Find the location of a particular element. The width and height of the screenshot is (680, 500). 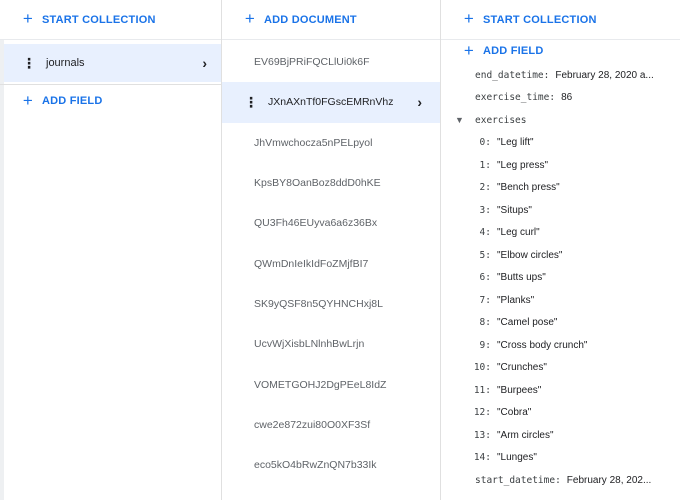

array-index: 8: is located at coordinates (485, 323).